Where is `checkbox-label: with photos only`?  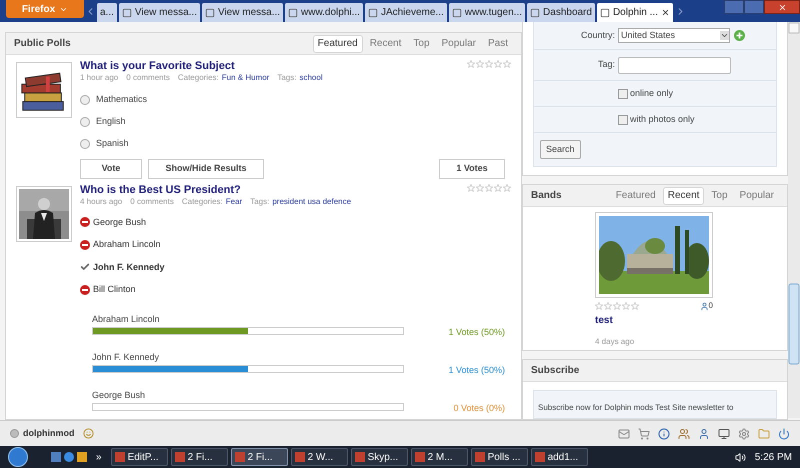
checkbox-label: with photos only is located at coordinates (662, 119).